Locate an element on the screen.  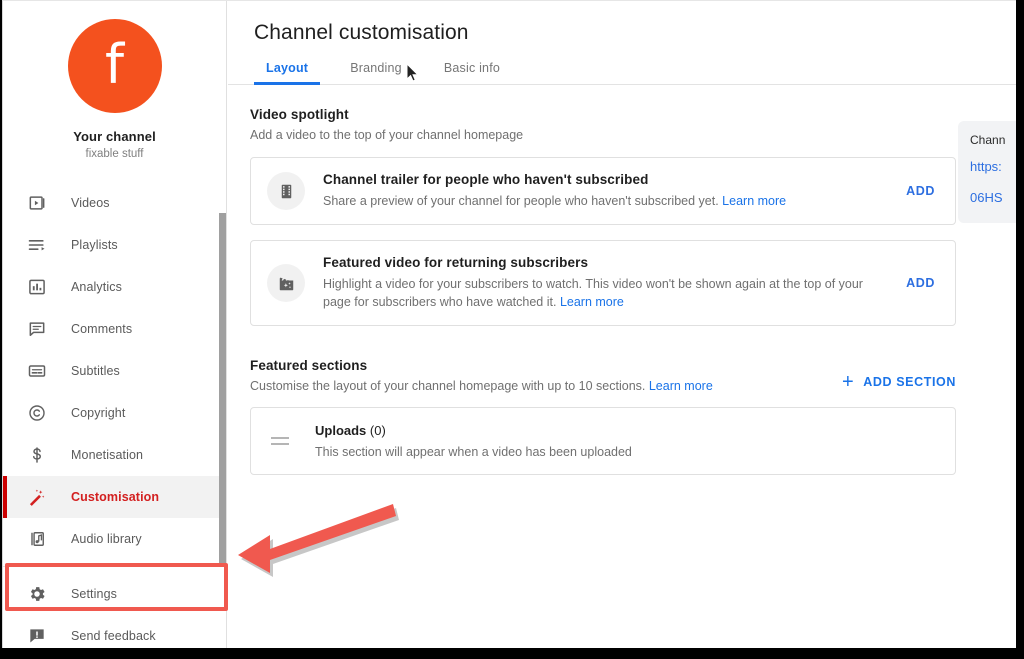
uploads-name: Uploads is located at coordinates (341, 431).